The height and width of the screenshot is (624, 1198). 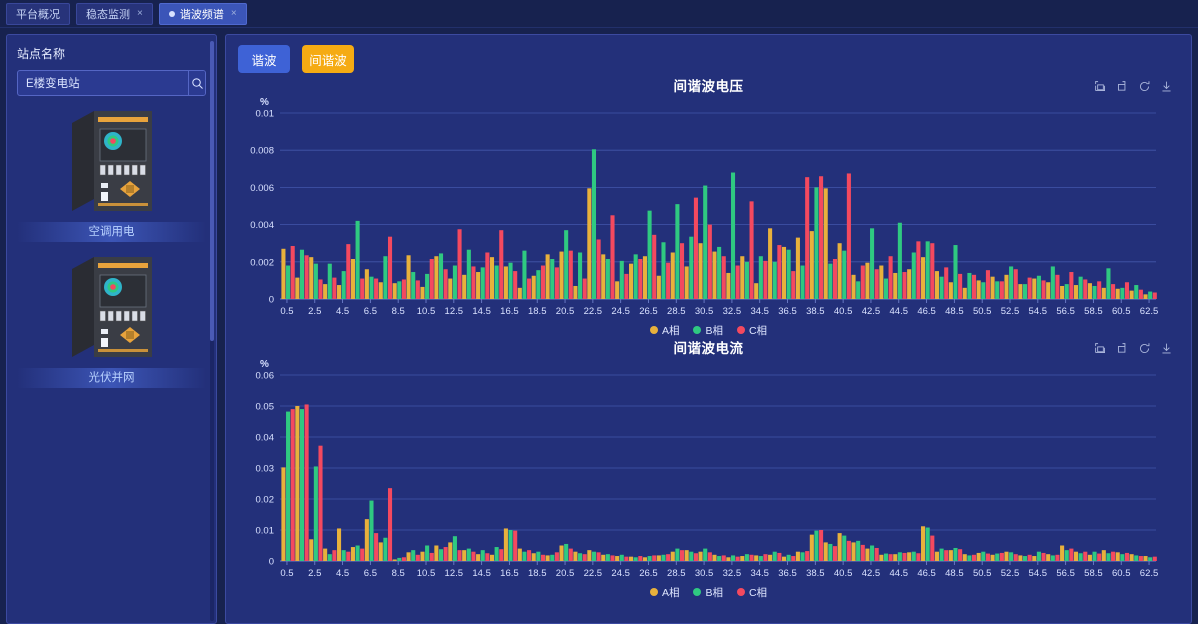 What do you see at coordinates (111, 232) in the screenshot?
I see `device-name-0: 空调用电` at bounding box center [111, 232].